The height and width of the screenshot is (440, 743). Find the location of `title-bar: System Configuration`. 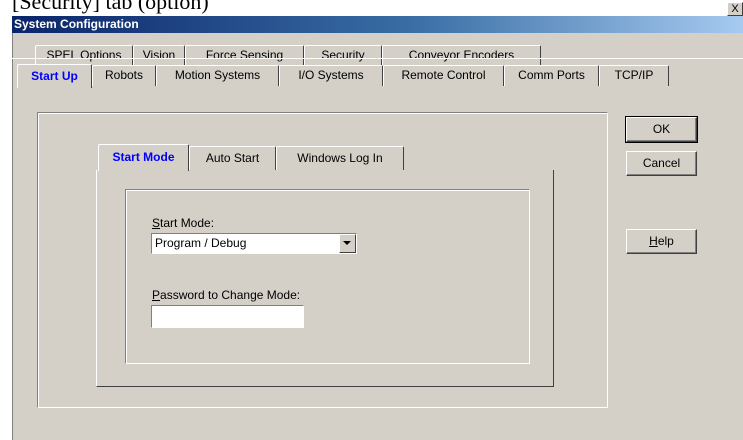

title-bar: System Configuration is located at coordinates (377, 24).